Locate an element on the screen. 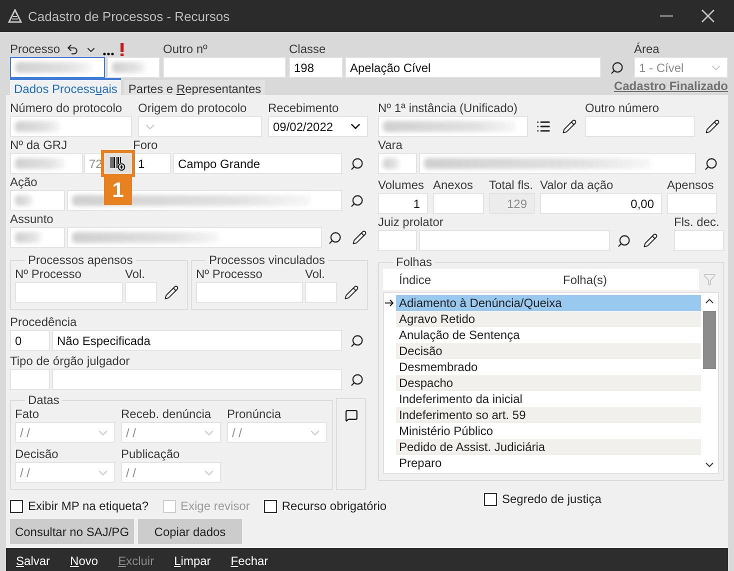 This screenshot has height=571, width=734. menu-button: Fechar is located at coordinates (249, 561).